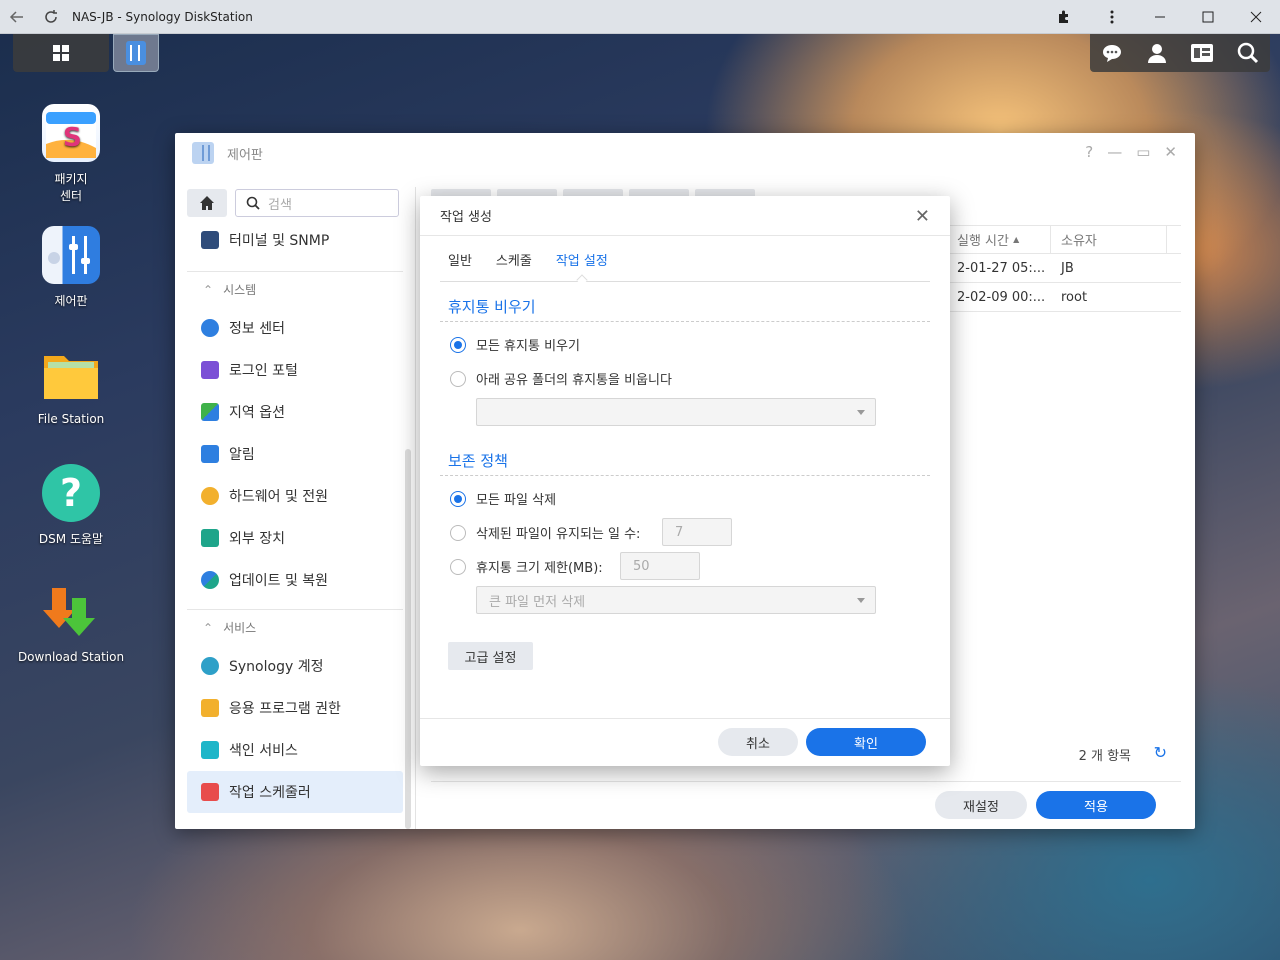 The image size is (1280, 960). Describe the element at coordinates (1248, 53) in the screenshot. I see `search-icon` at that location.